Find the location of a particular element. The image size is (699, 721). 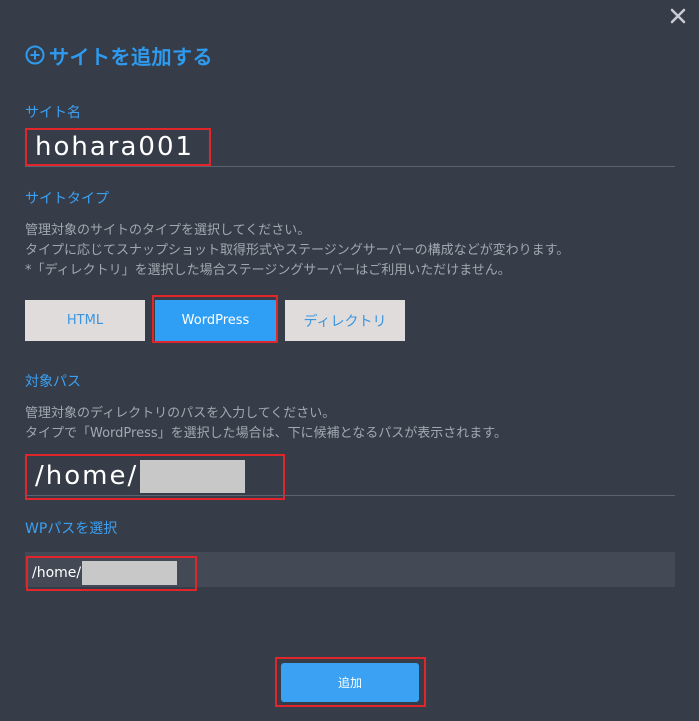

site-name-highlight is located at coordinates (118, 147).